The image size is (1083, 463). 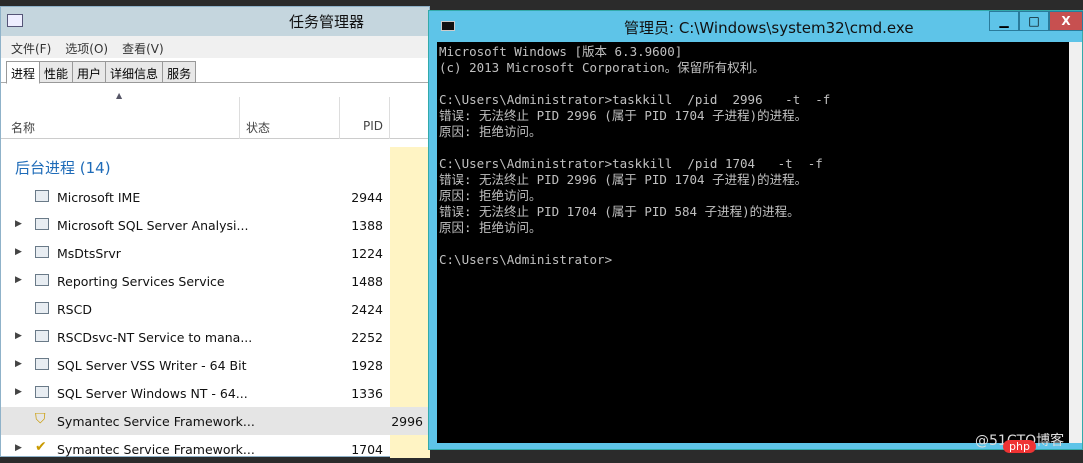 What do you see at coordinates (134, 72) in the screenshot?
I see `tab-details: 详细信息` at bounding box center [134, 72].